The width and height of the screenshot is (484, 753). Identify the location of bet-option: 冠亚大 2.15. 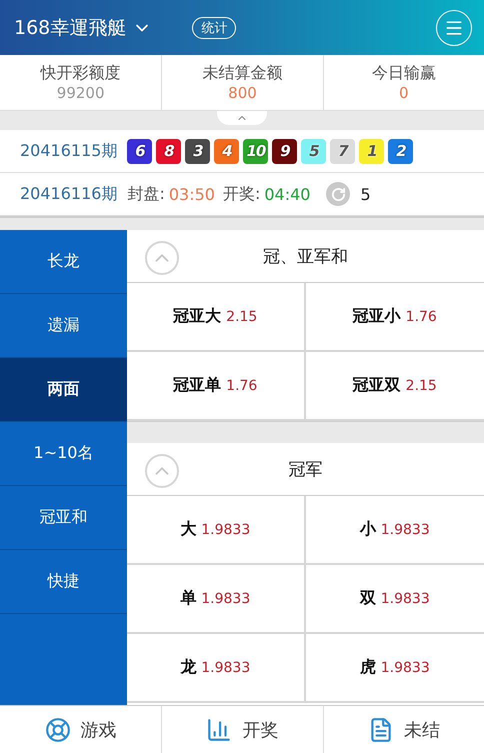
(216, 317).